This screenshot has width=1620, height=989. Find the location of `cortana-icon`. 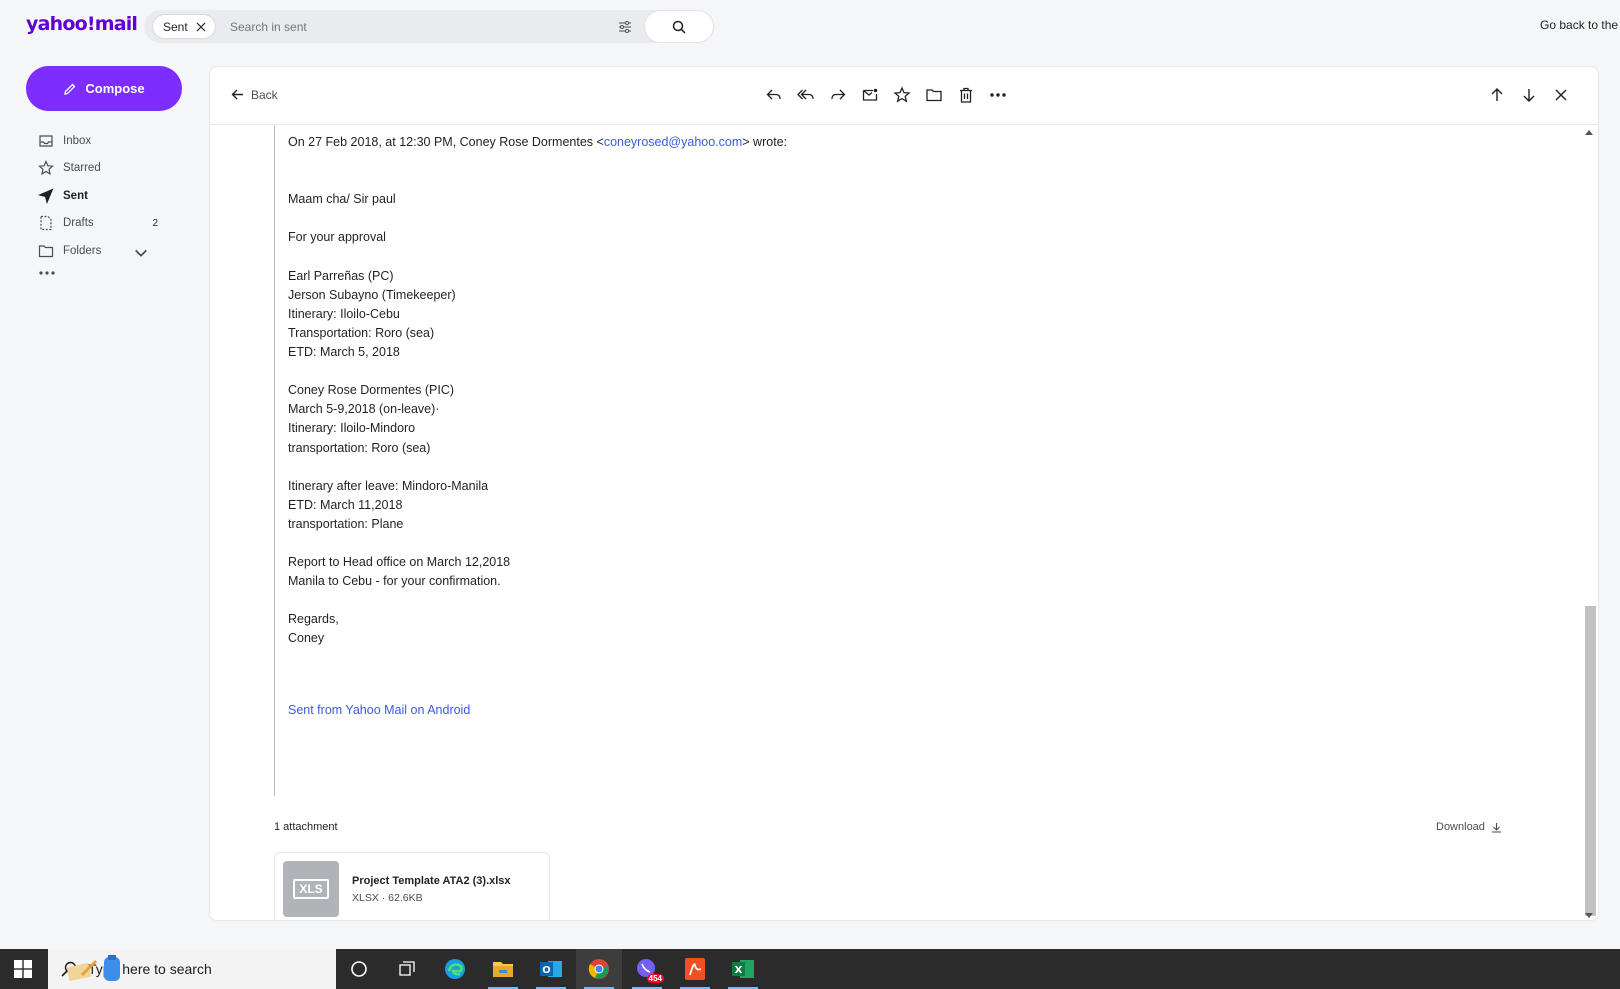

cortana-icon is located at coordinates (359, 969).